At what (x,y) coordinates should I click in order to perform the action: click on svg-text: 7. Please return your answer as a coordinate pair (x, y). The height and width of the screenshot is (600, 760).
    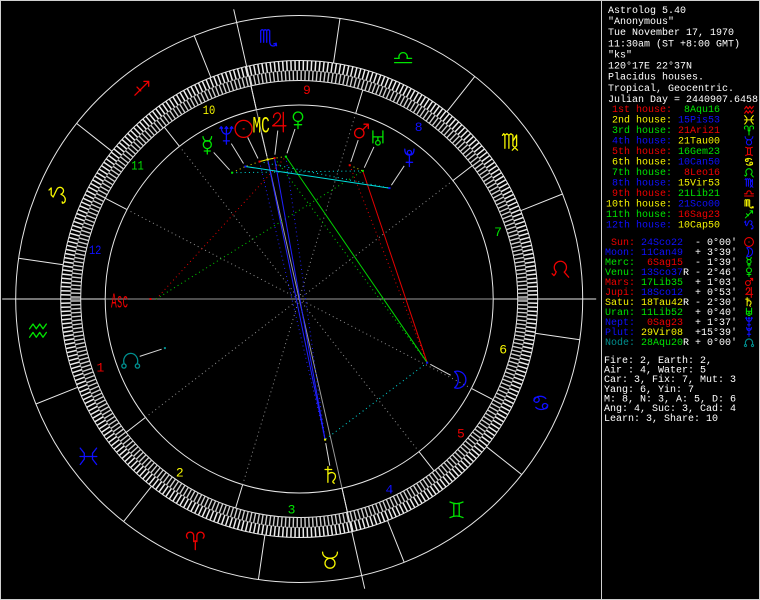
    Looking at the image, I should click on (498, 232).